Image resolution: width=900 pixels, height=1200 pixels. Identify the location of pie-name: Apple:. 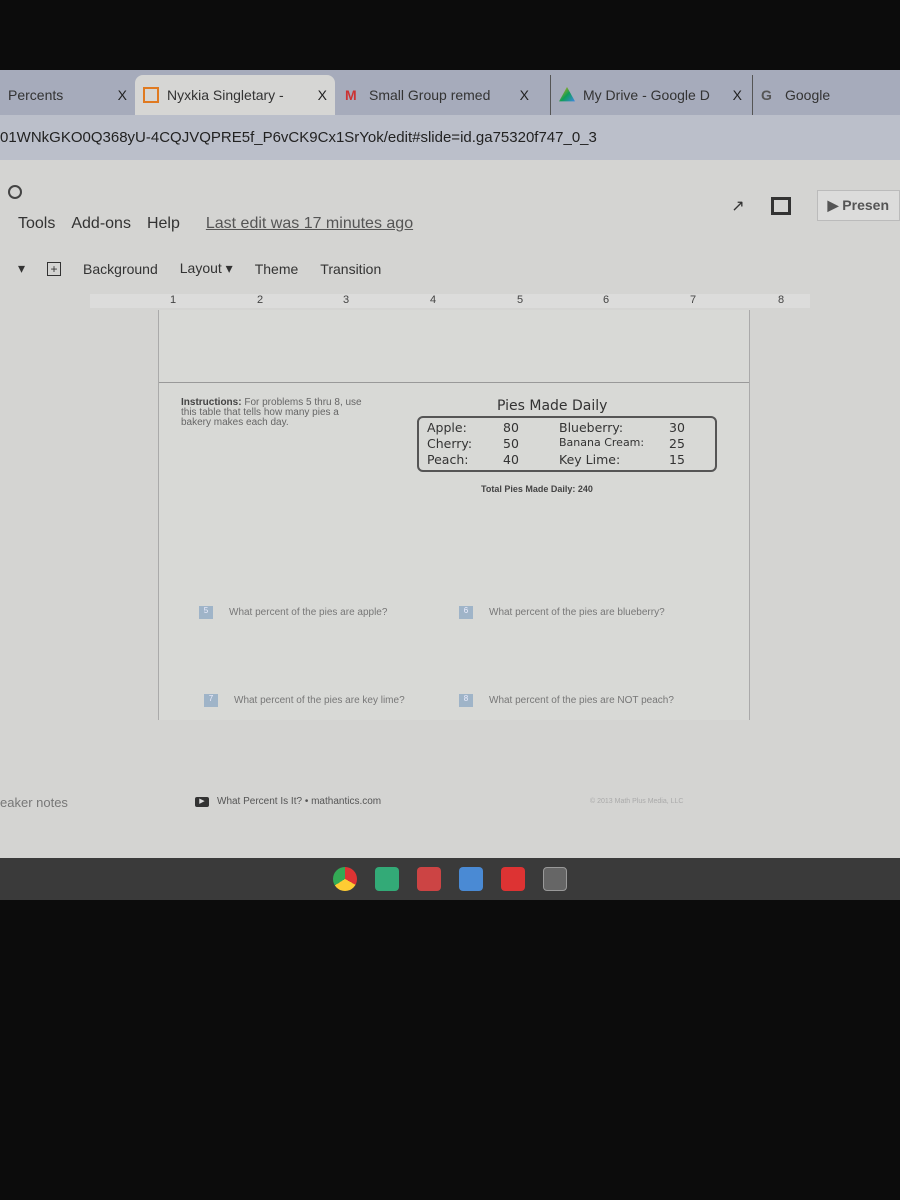
(447, 427).